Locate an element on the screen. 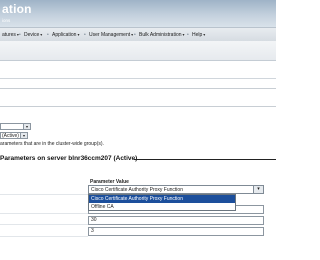 This screenshot has width=320, height=260. page-subheader is located at coordinates (138, 51).